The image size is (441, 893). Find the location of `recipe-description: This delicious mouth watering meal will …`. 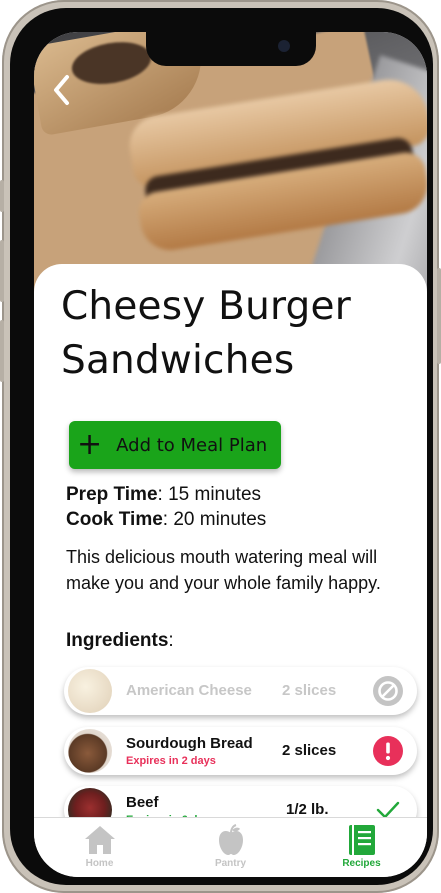

recipe-description: This delicious mouth watering meal will … is located at coordinates (223, 570).